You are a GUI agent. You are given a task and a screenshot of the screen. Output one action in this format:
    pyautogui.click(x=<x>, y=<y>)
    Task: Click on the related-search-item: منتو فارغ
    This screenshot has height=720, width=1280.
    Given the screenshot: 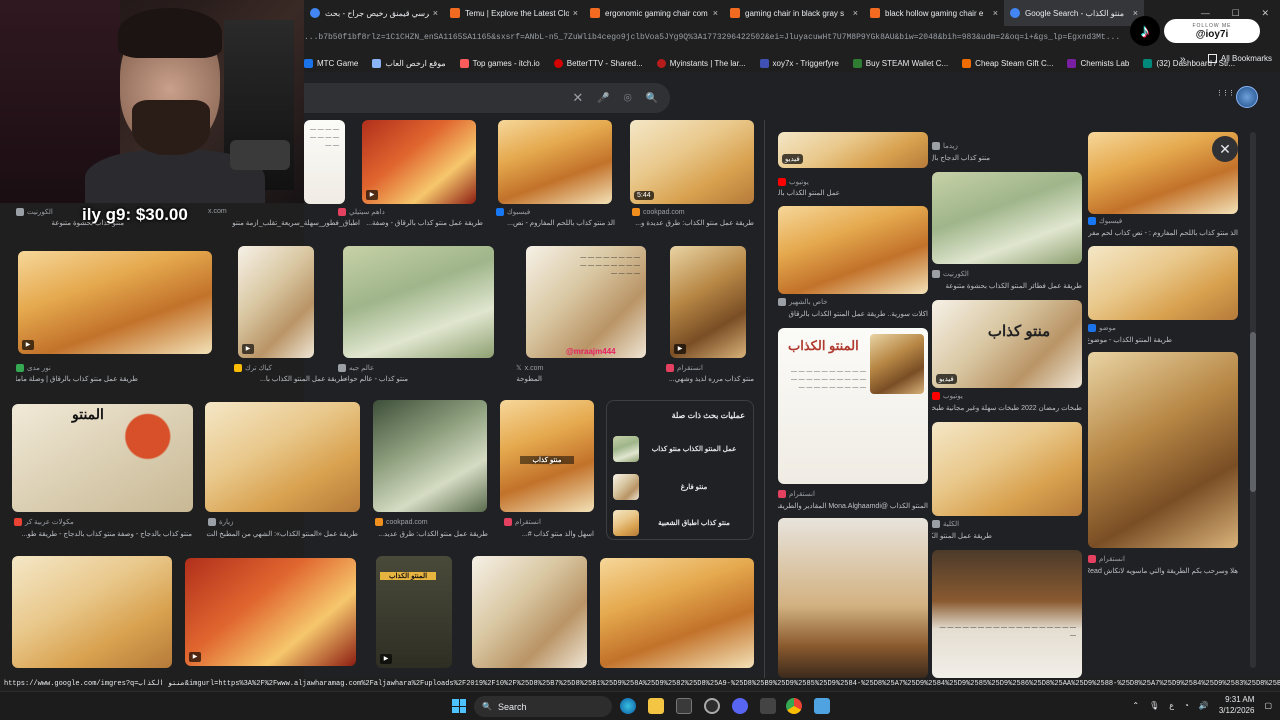 What is the action you would take?
    pyautogui.click(x=681, y=487)
    